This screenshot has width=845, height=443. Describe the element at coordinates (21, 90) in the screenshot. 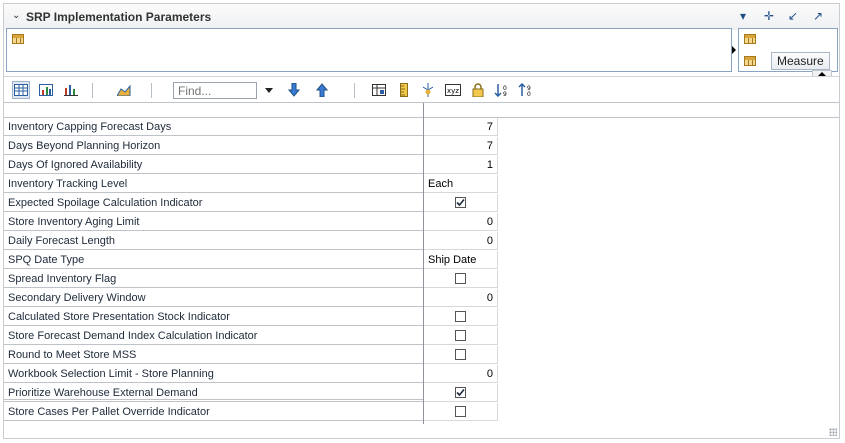

I see `table-view-icon` at that location.